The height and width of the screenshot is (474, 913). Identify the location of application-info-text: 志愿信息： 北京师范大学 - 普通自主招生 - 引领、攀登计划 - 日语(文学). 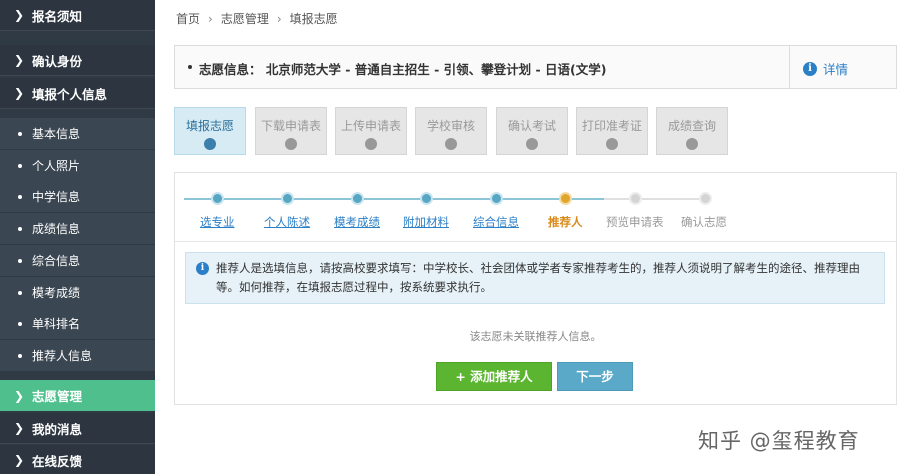
(403, 69).